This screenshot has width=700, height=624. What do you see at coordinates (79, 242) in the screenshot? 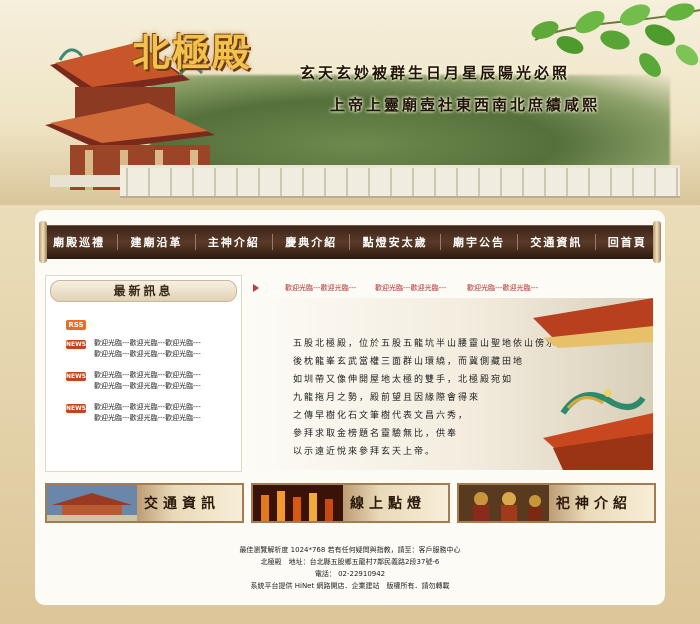
I see `nav-item-temple-tour: 廟殿巡禮` at bounding box center [79, 242].